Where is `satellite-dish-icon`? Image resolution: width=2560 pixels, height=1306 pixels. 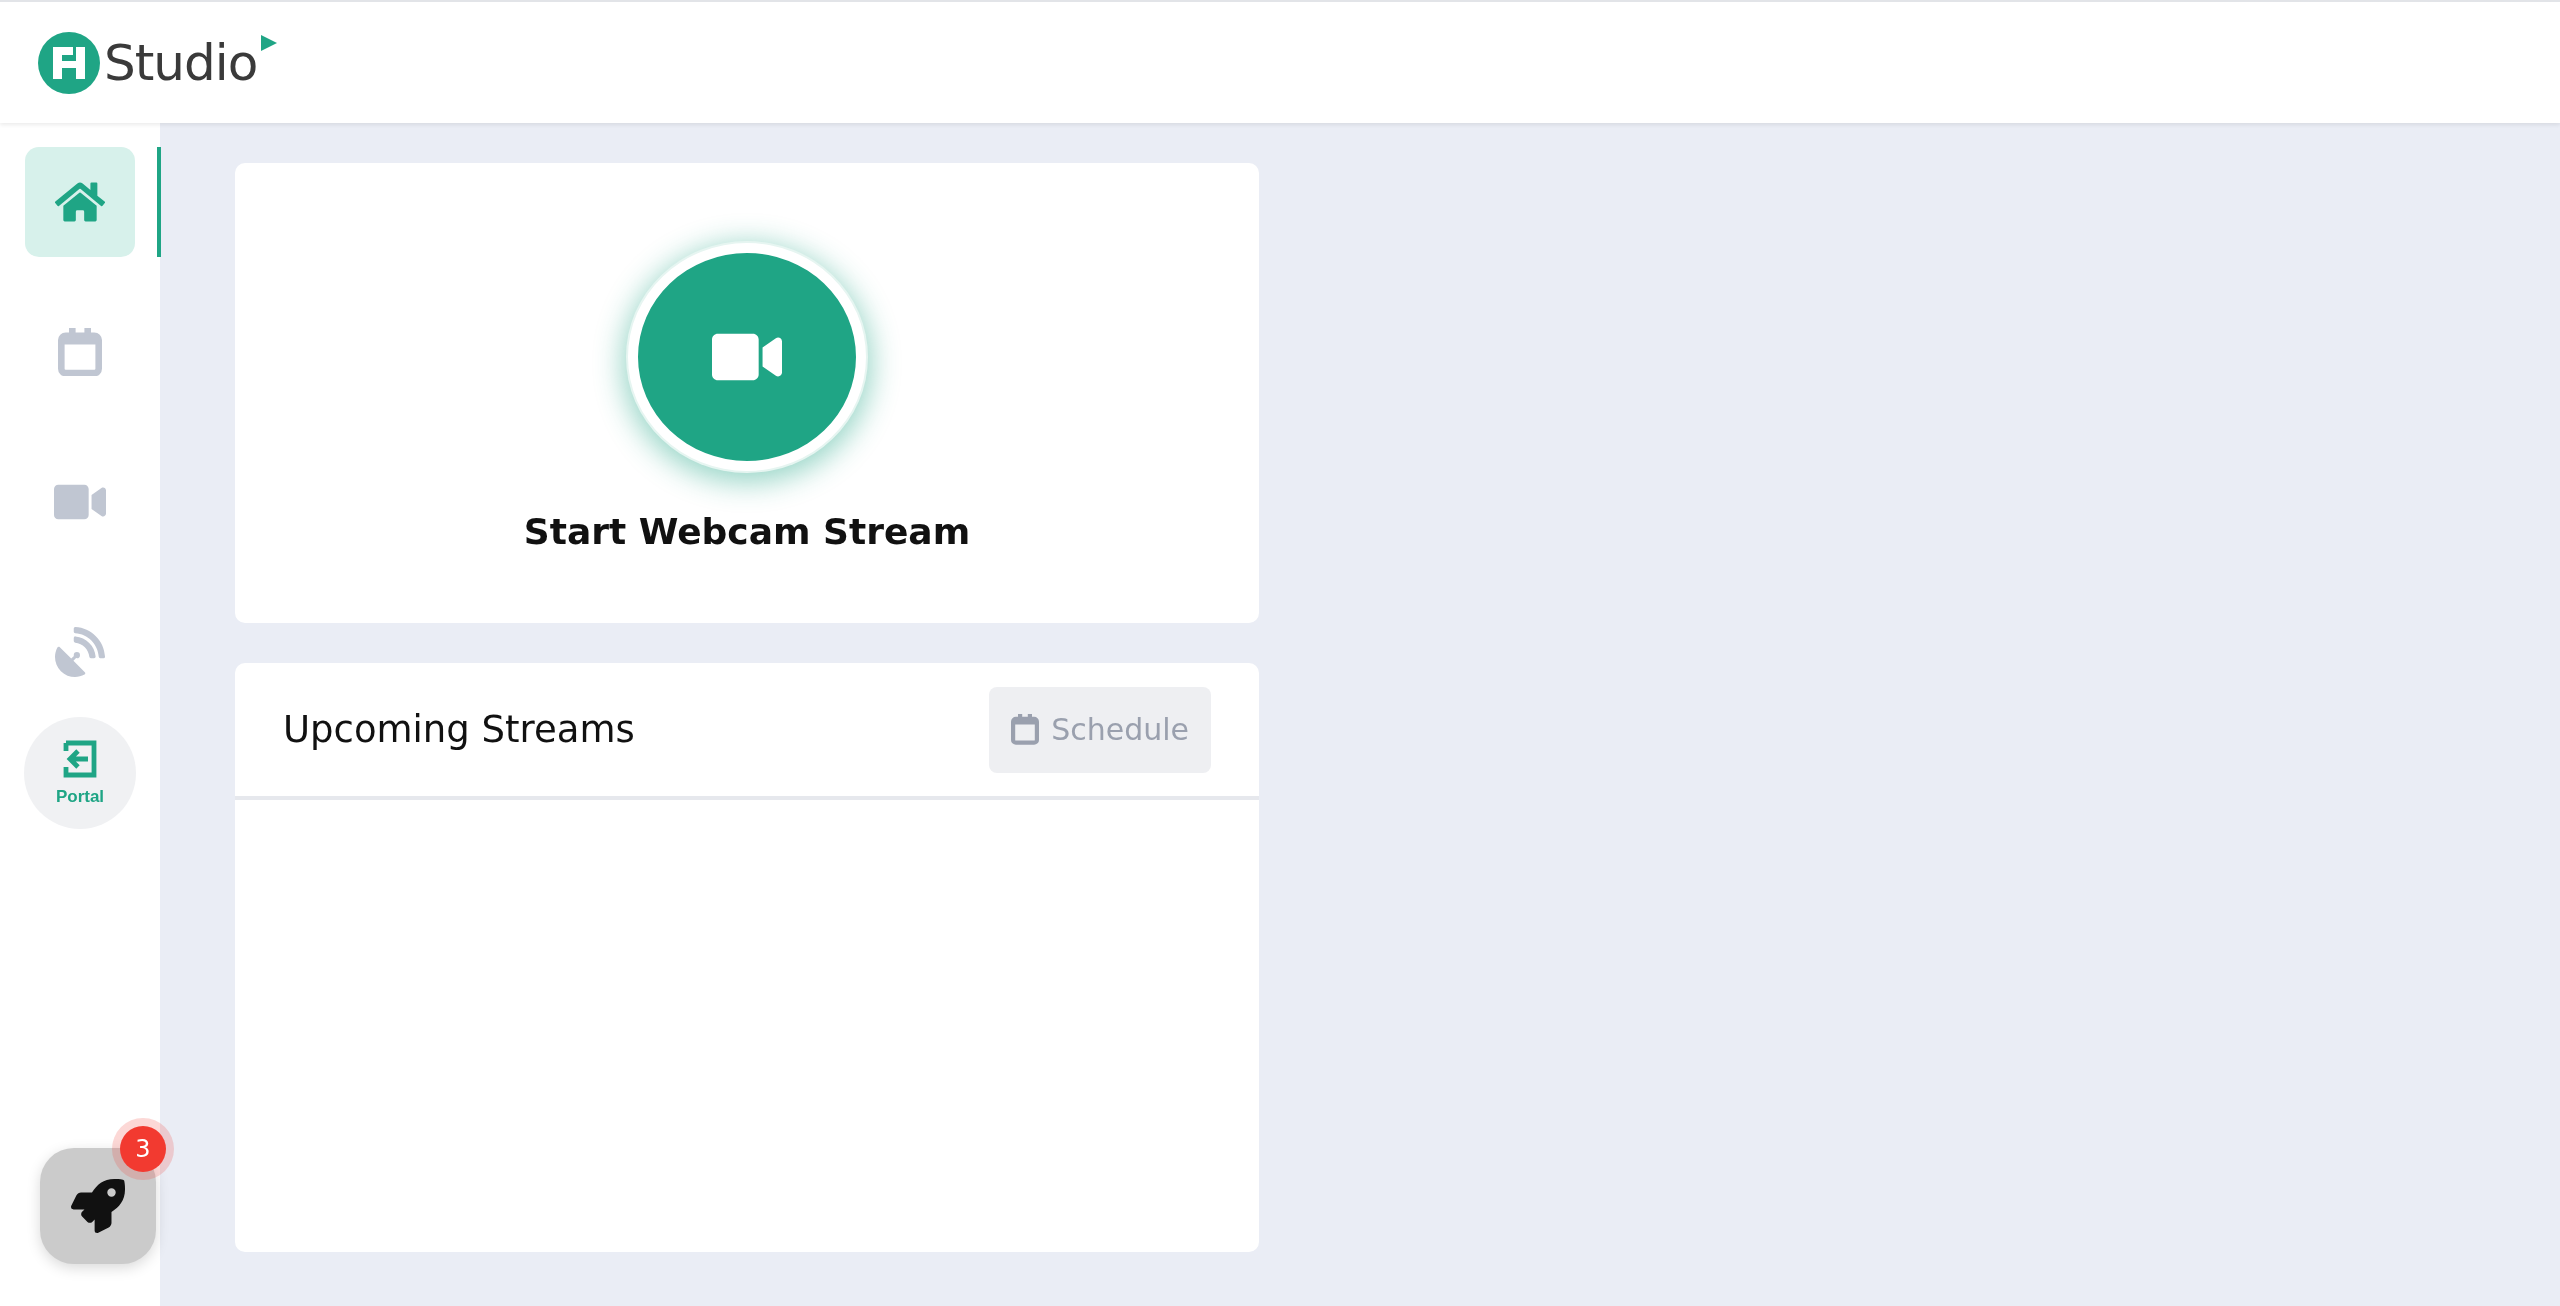
satellite-dish-icon is located at coordinates (80, 652).